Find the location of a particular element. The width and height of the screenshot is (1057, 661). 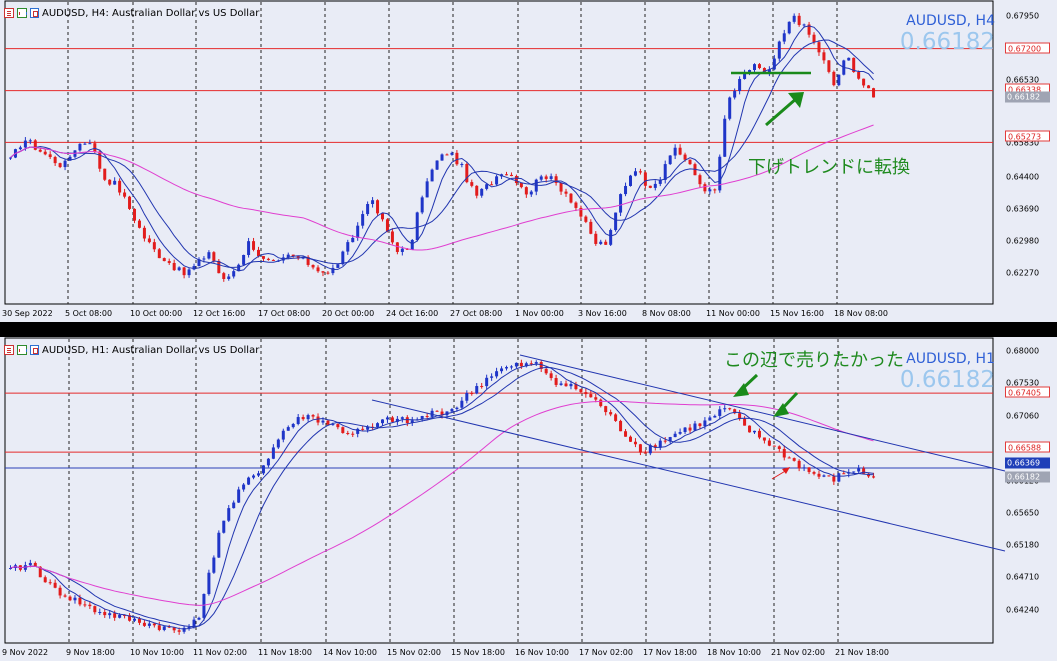

h4-x-tick: 10 Oct 00:00 is located at coordinates (156, 313).